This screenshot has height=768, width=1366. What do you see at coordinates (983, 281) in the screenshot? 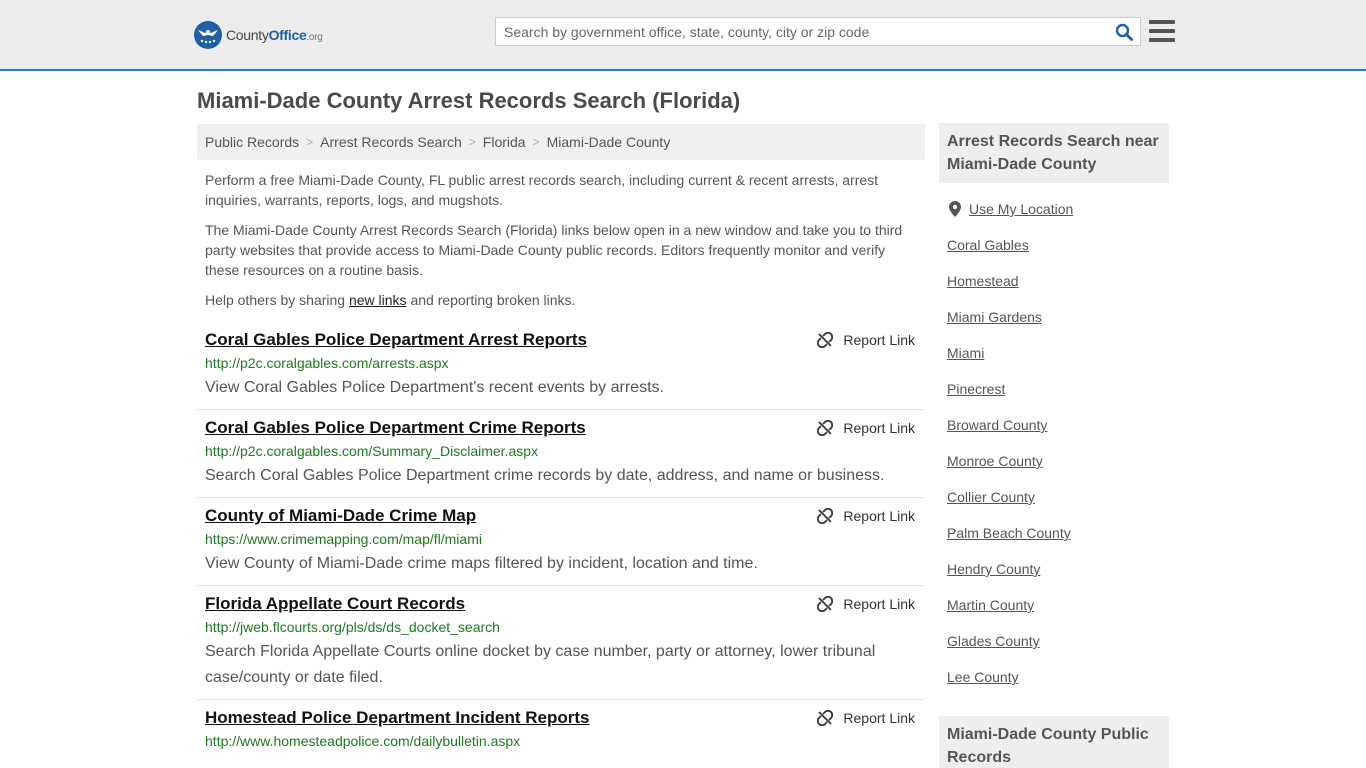
I see `nearby-link: Homestead` at bounding box center [983, 281].